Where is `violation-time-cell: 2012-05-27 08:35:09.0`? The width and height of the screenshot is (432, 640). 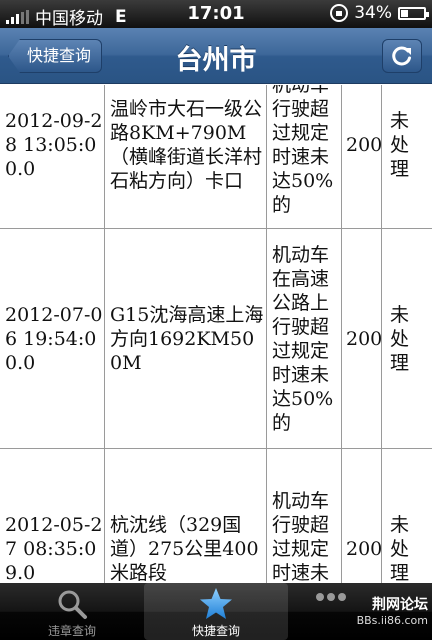 violation-time-cell: 2012-05-27 08:35:09.0 is located at coordinates (52, 516).